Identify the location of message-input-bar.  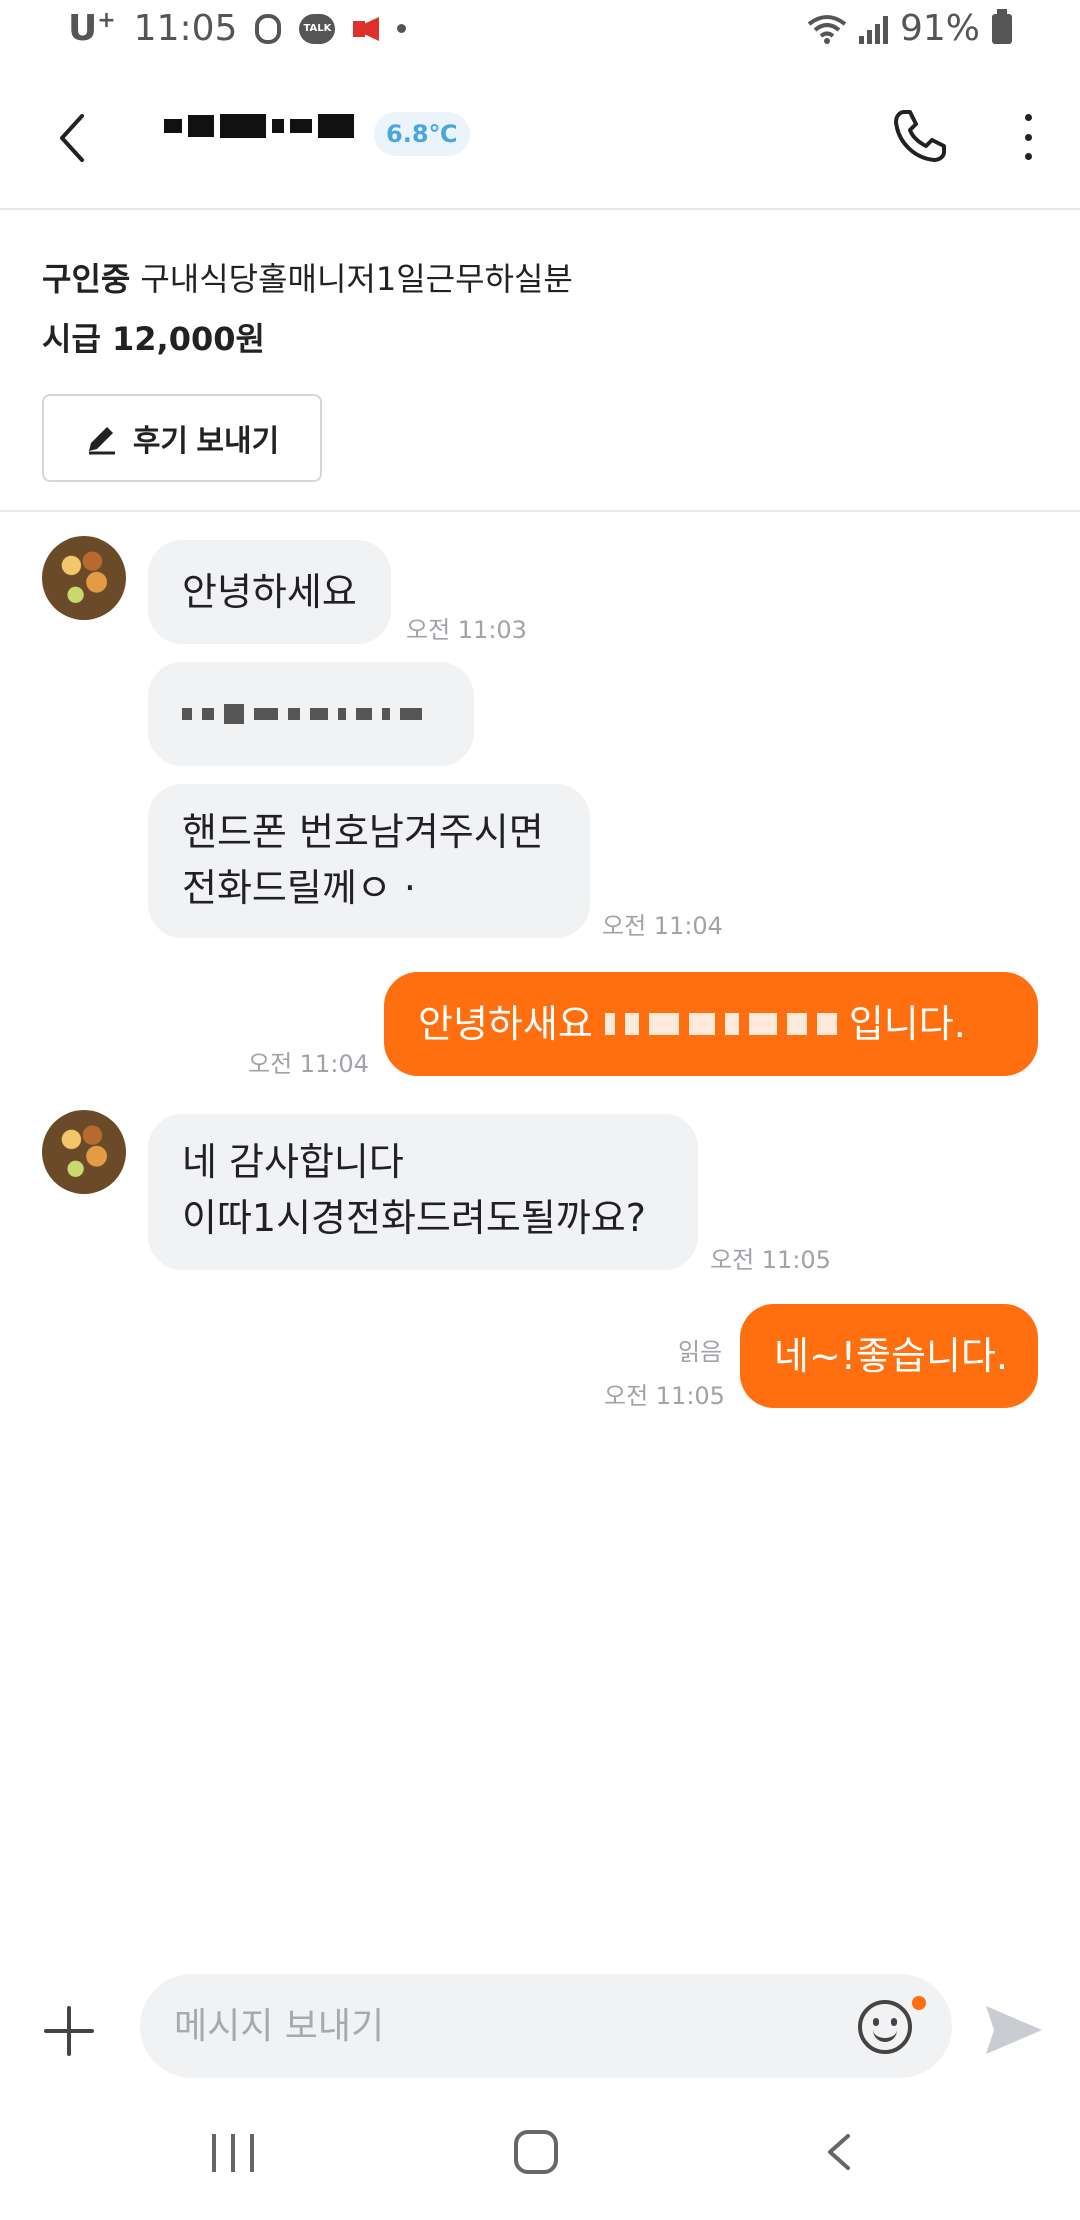
(540, 2025).